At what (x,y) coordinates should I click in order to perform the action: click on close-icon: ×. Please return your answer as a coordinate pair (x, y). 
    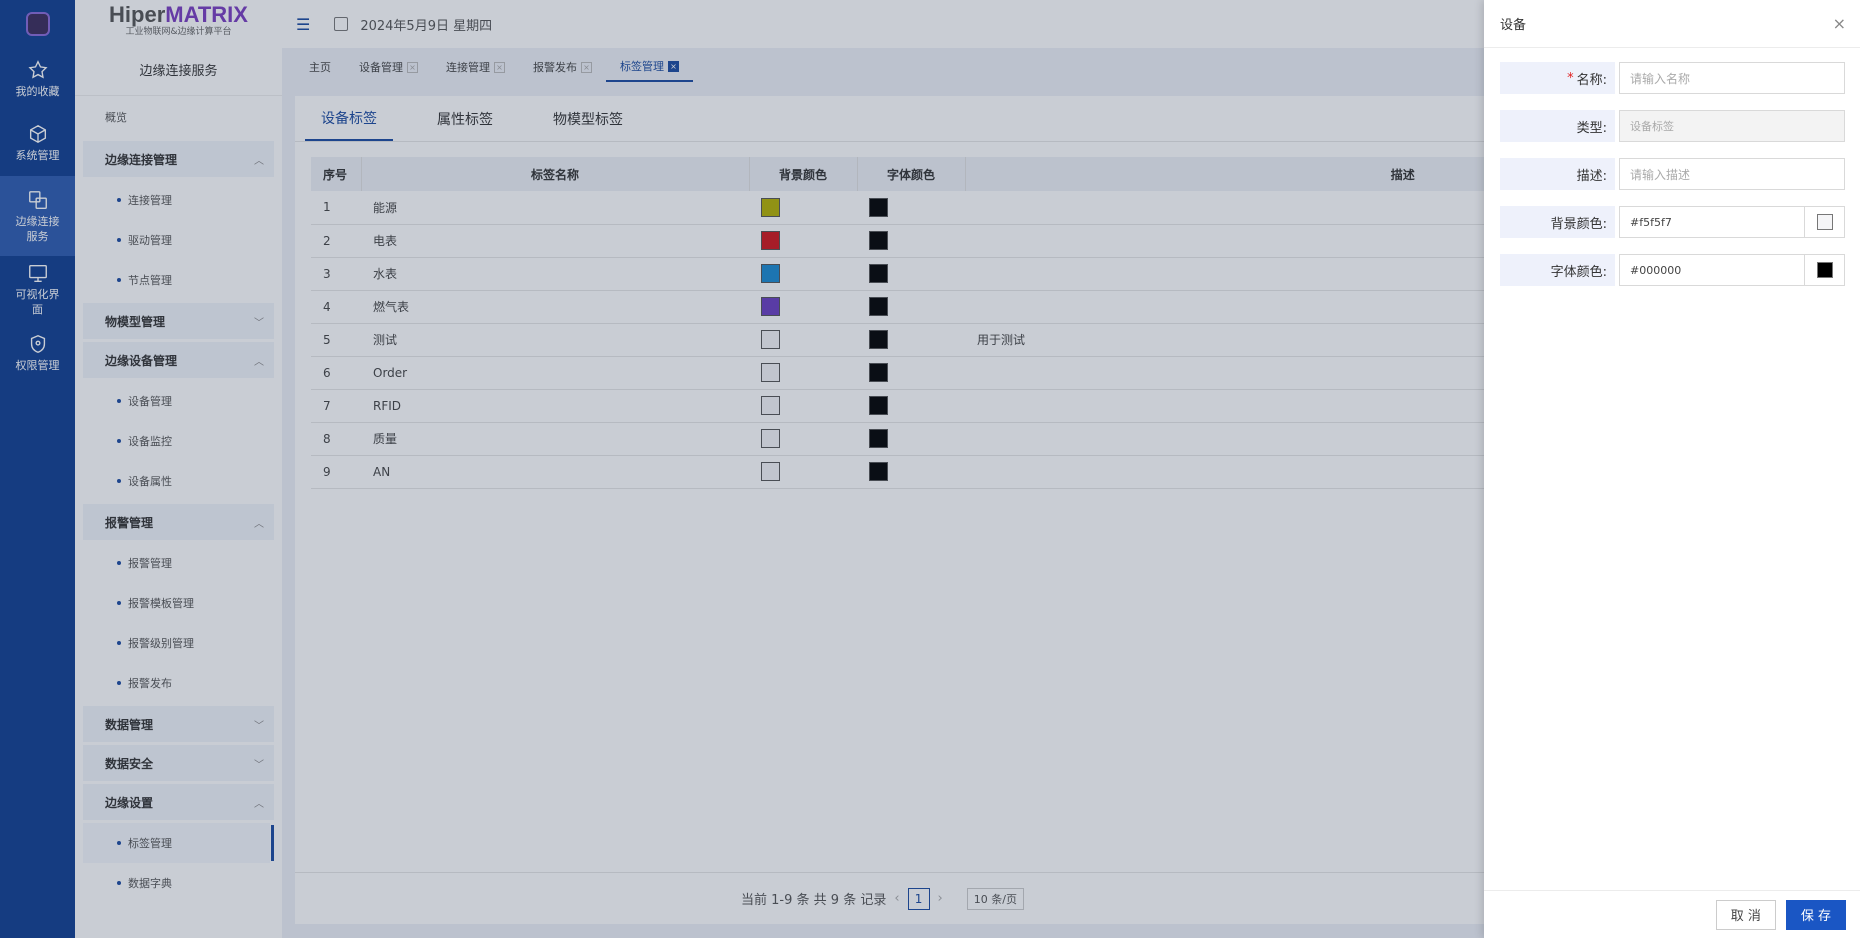
    Looking at the image, I should click on (1839, 23).